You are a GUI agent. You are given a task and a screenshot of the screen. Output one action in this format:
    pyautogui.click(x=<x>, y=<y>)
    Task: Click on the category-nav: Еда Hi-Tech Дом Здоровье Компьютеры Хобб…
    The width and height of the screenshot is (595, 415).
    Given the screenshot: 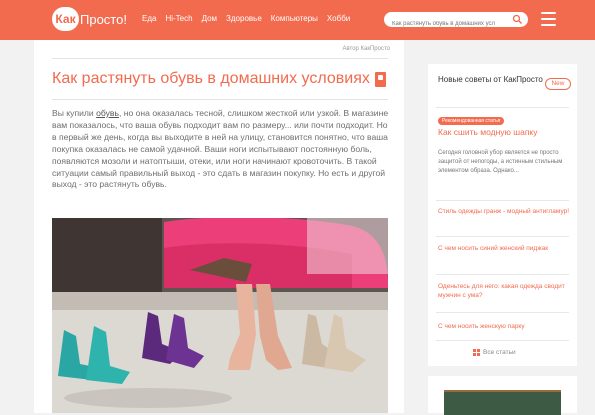 What is the action you would take?
    pyautogui.click(x=246, y=19)
    